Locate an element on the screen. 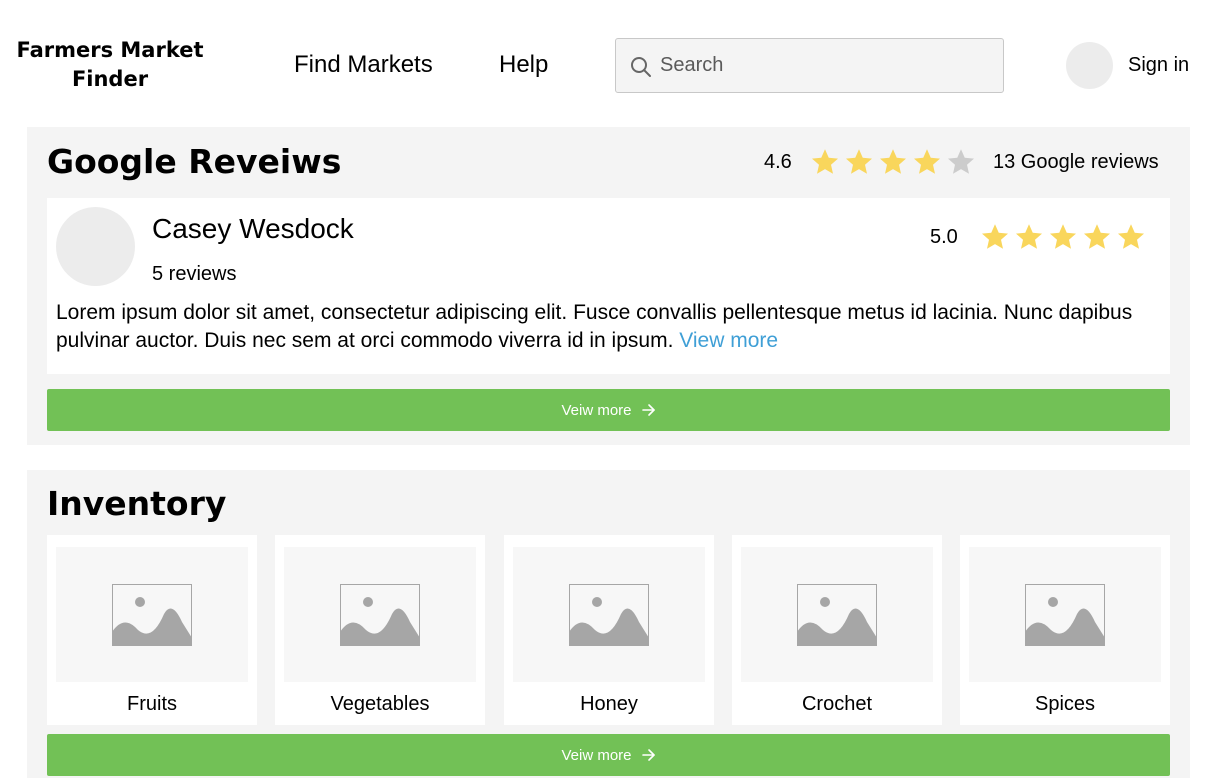  reviews-title: Google Reveiws is located at coordinates (194, 161).